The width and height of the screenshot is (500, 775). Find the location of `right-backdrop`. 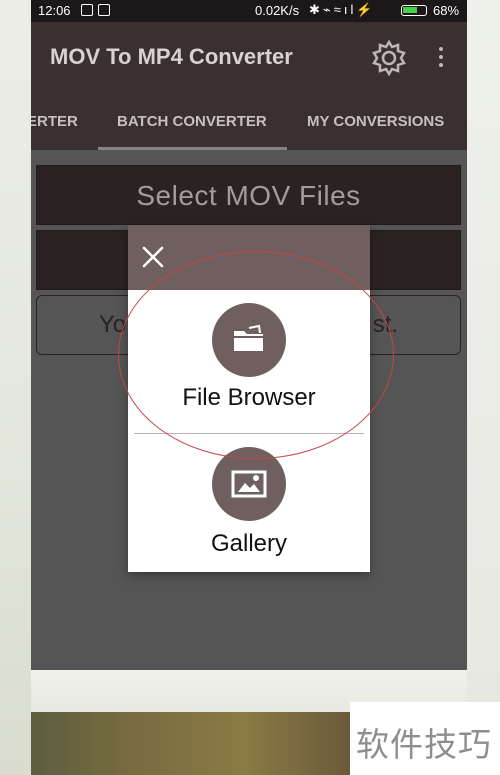

right-backdrop is located at coordinates (483, 387).